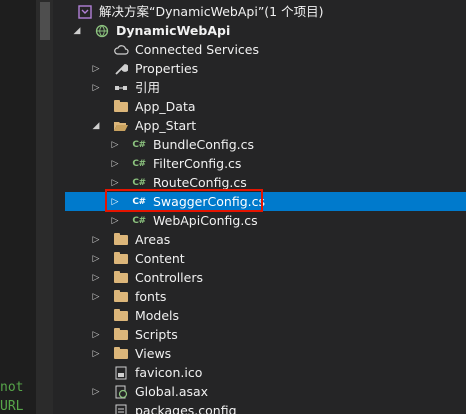  What do you see at coordinates (265, 201) in the screenshot?
I see `tree-item-swaggerconfig: ▷ C# SwaggerConfig.cs` at bounding box center [265, 201].